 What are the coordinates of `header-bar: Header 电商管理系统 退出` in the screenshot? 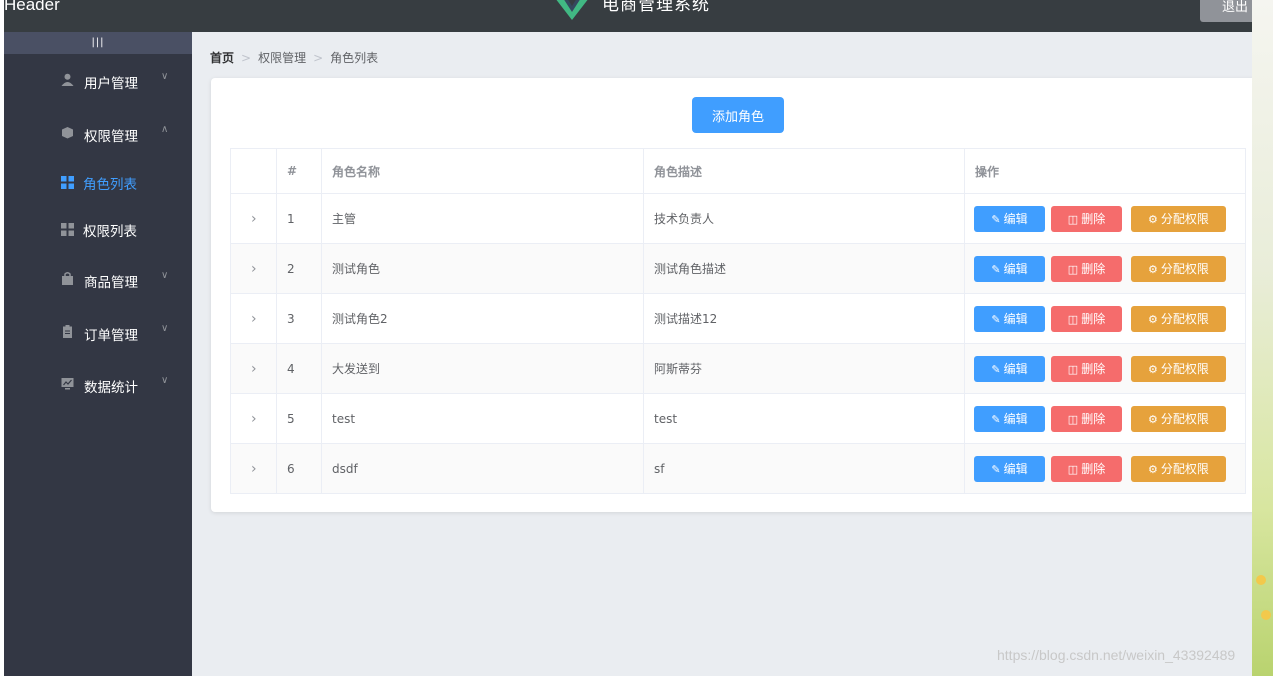 It's located at (628, 16).